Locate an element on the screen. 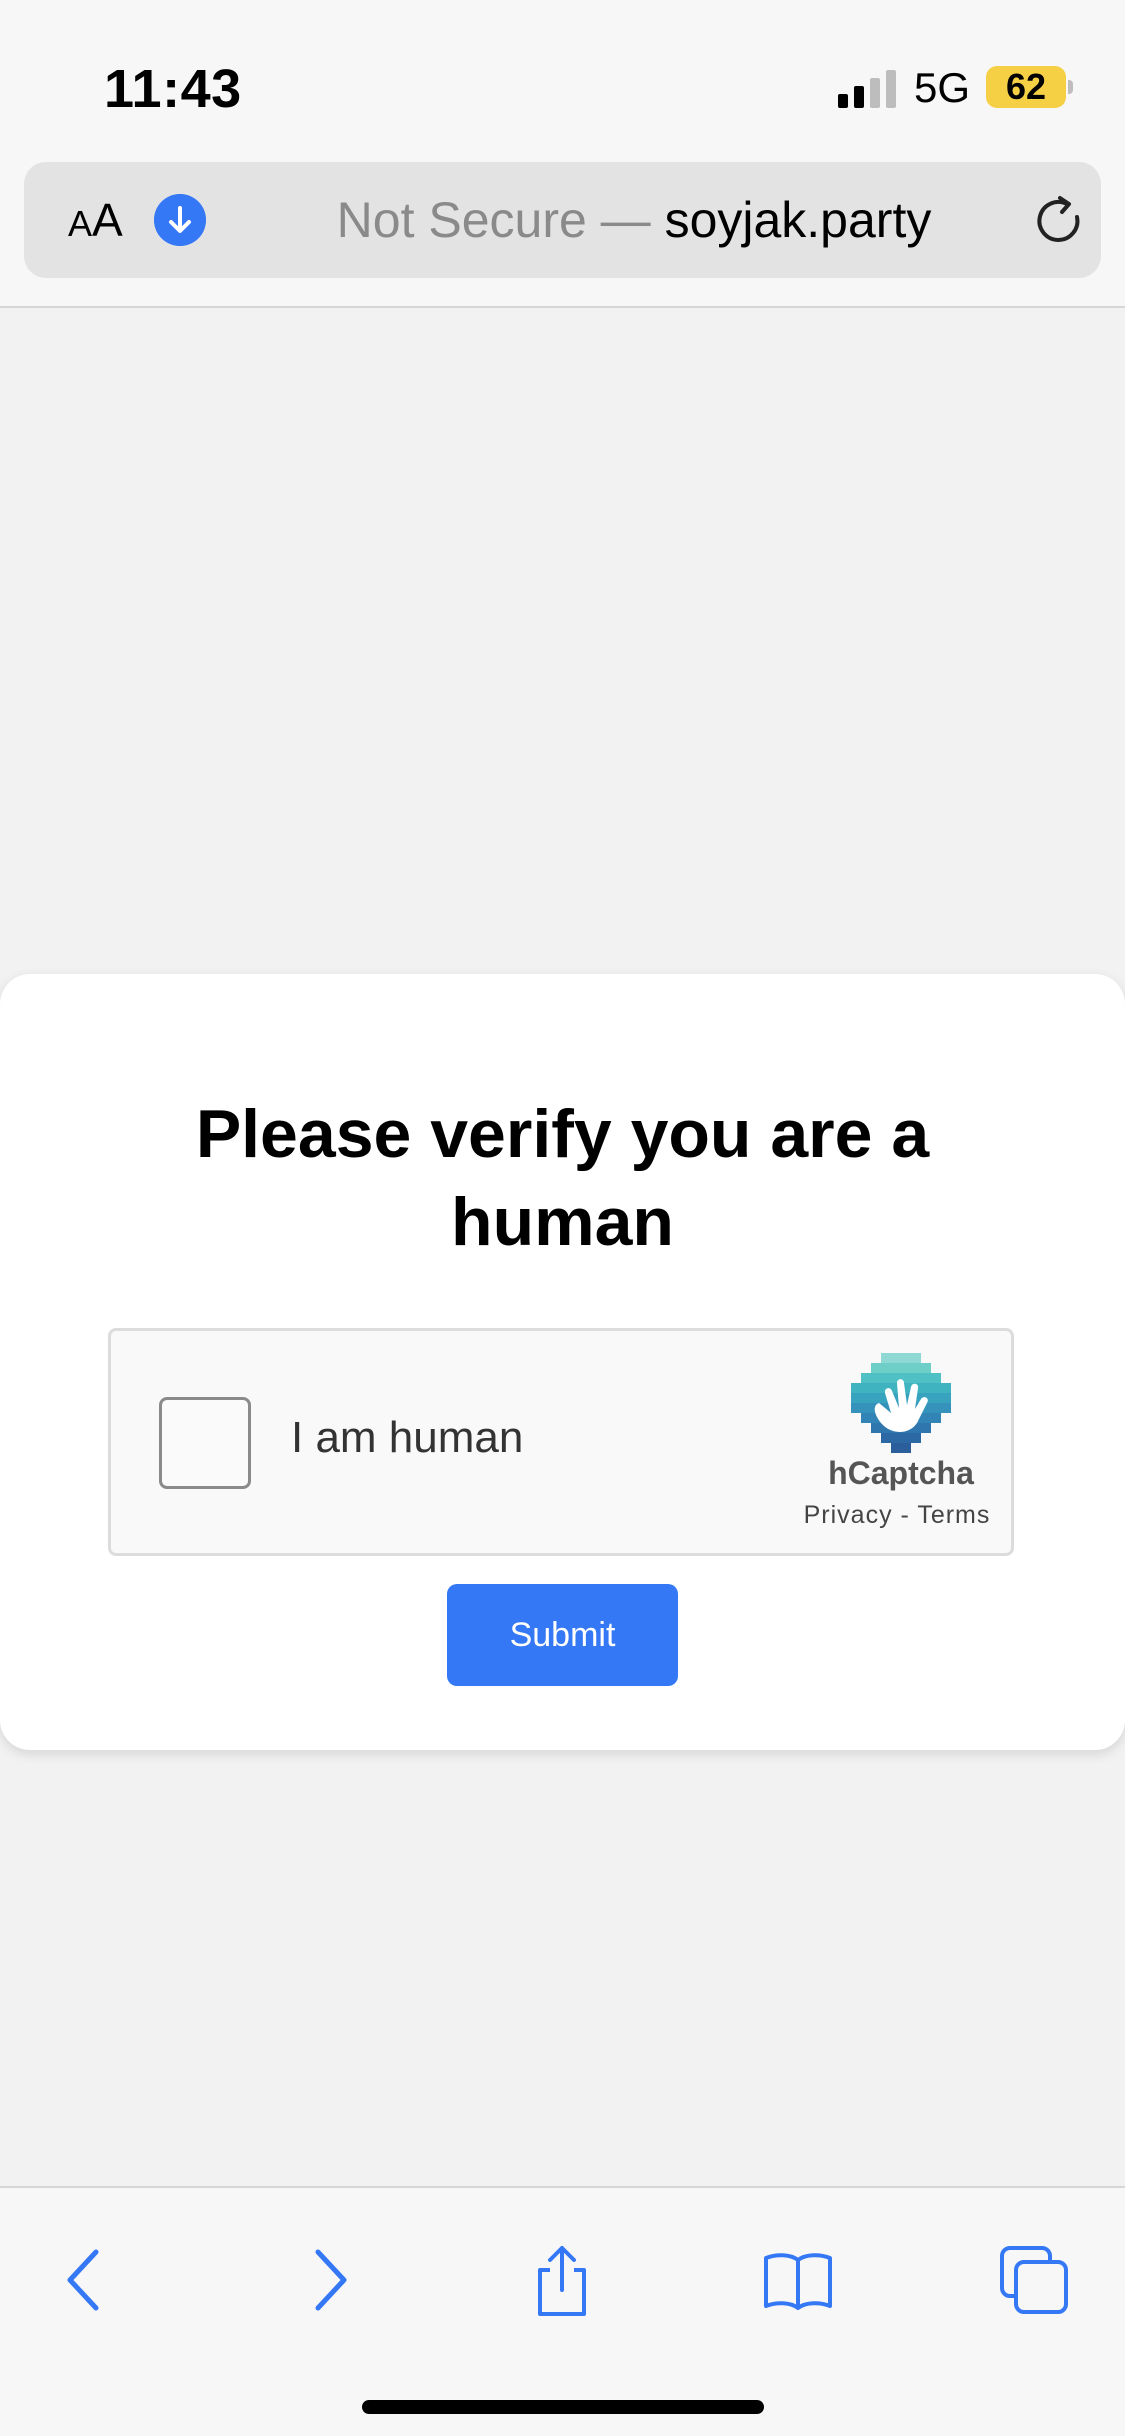 This screenshot has height=2436, width=1125. top-chrome: 11:43 5G 62 AA Not Secure — soyjak.party is located at coordinates (562, 154).